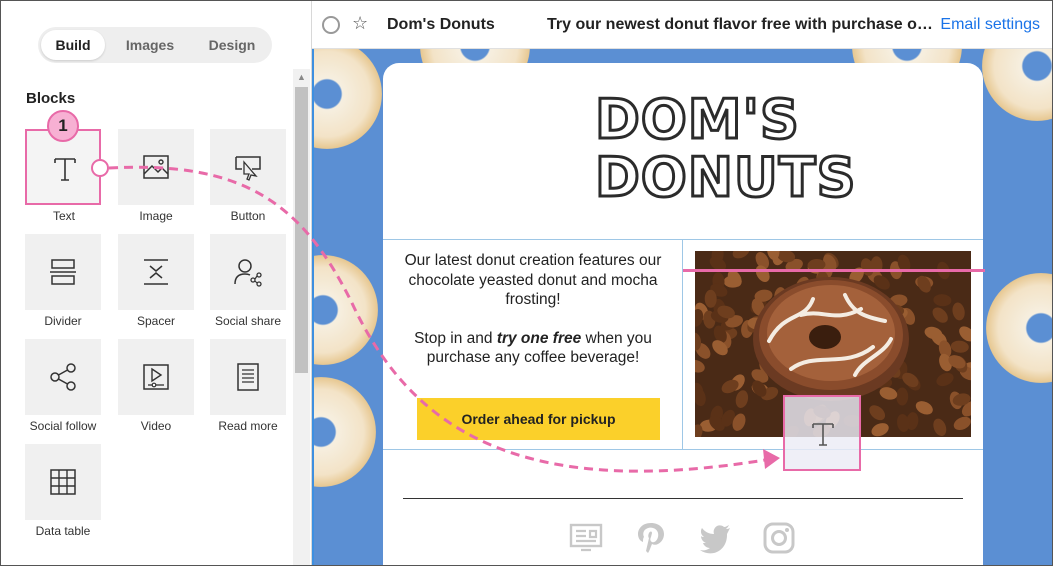  Describe the element at coordinates (715, 538) in the screenshot. I see `twitter-icon` at that location.